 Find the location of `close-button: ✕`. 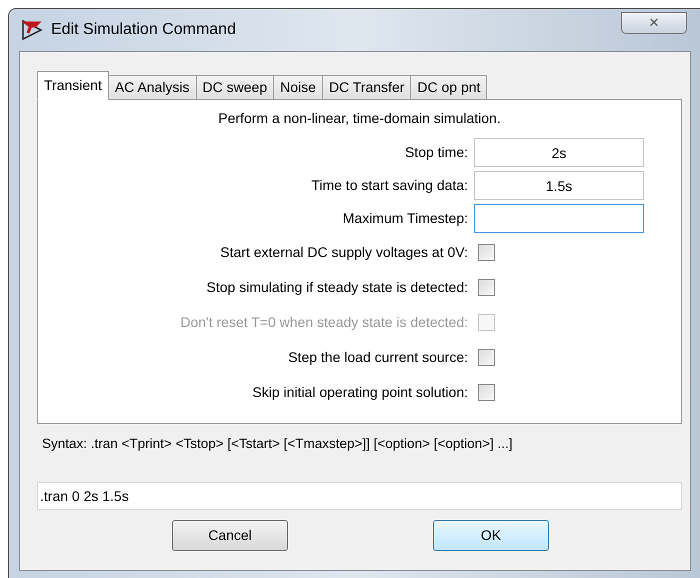

close-button: ✕ is located at coordinates (654, 23).